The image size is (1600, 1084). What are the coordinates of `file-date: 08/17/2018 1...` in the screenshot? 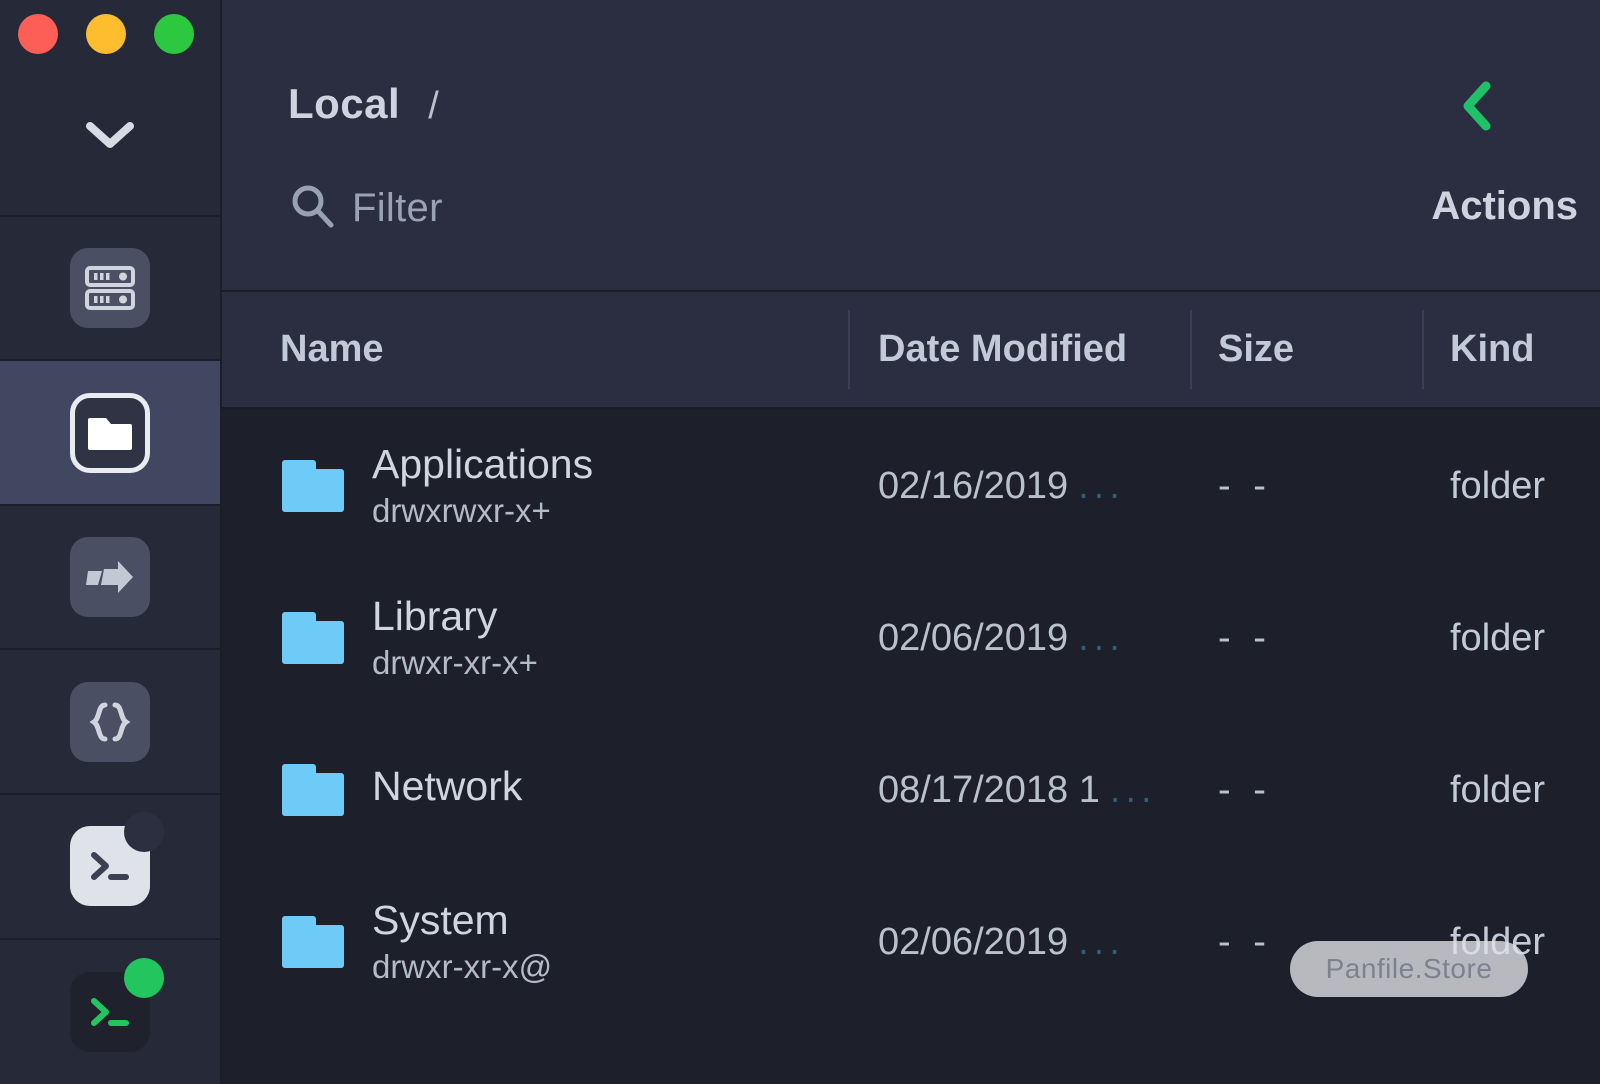 It's located at (1017, 789).